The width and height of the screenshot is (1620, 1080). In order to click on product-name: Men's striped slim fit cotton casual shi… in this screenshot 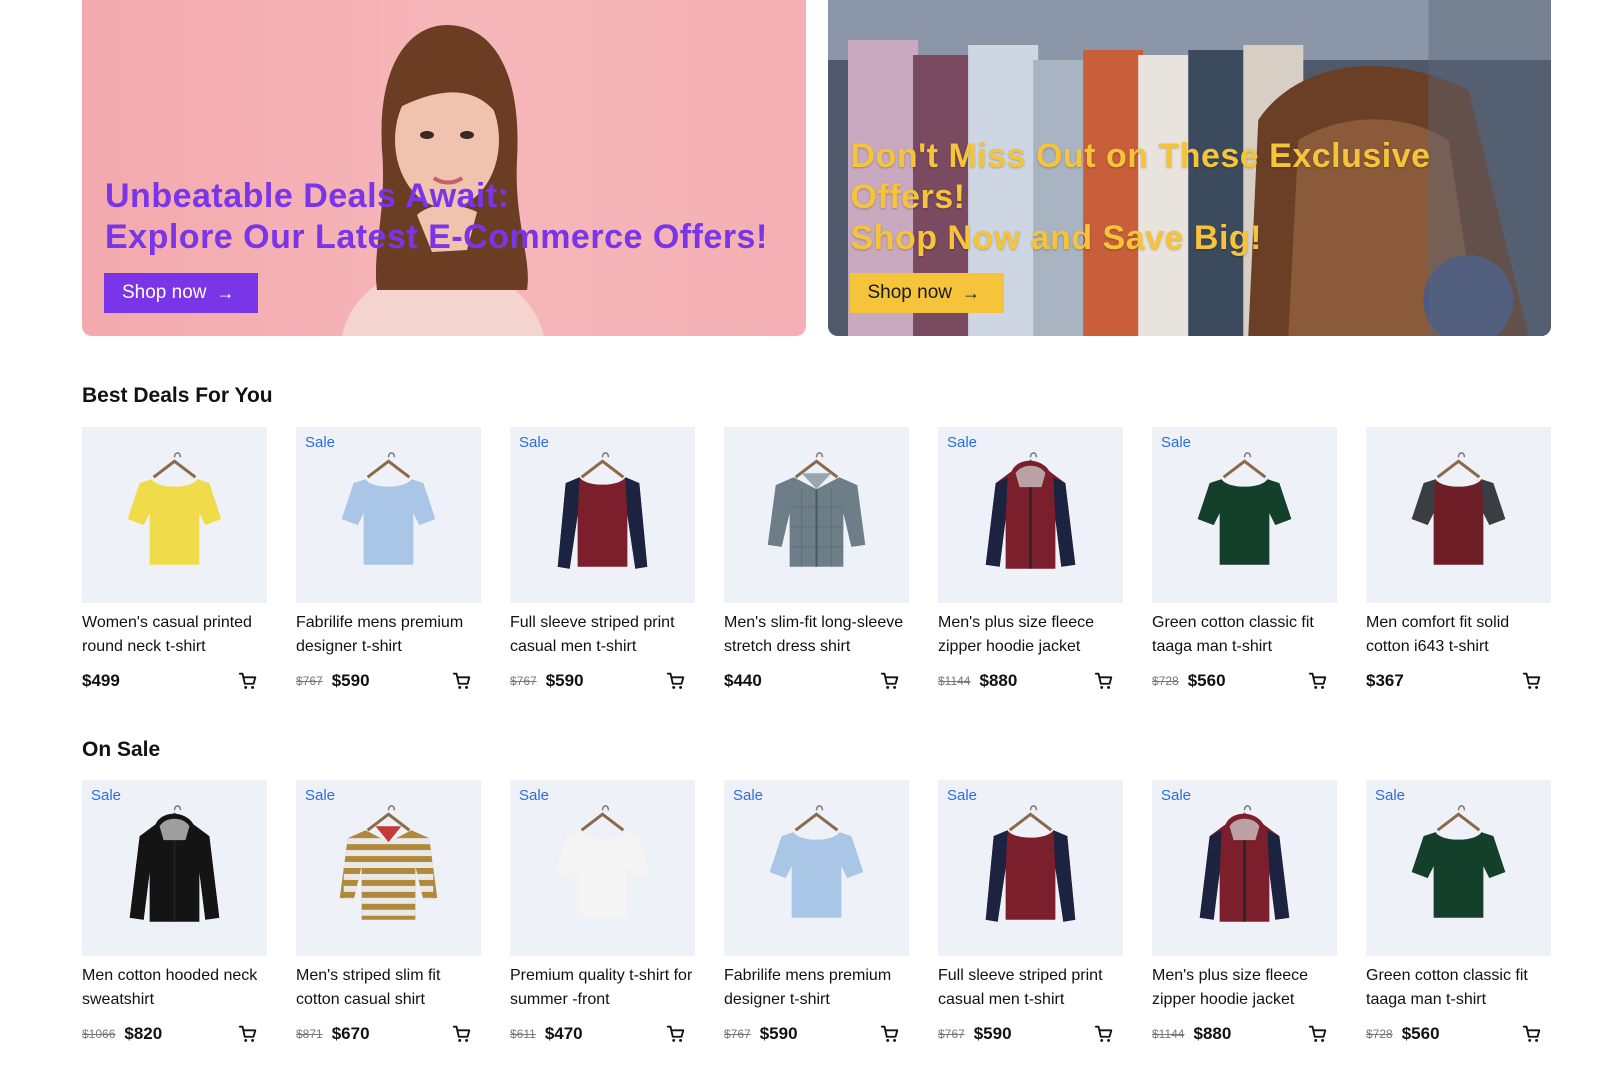, I will do `click(388, 988)`.